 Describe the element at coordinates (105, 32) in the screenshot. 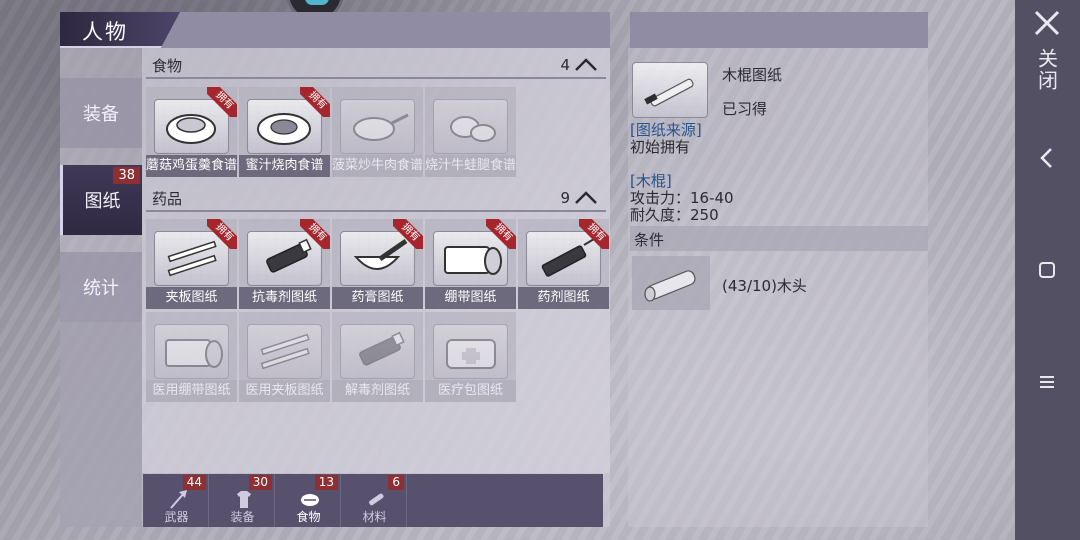

I see `panel-title: 人物` at that location.